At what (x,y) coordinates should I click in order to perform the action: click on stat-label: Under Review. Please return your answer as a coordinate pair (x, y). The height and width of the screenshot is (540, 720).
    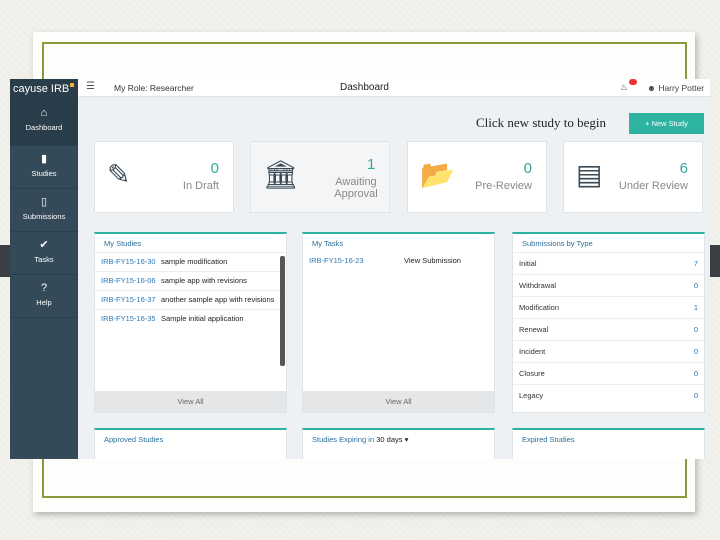
    Looking at the image, I should click on (653, 186).